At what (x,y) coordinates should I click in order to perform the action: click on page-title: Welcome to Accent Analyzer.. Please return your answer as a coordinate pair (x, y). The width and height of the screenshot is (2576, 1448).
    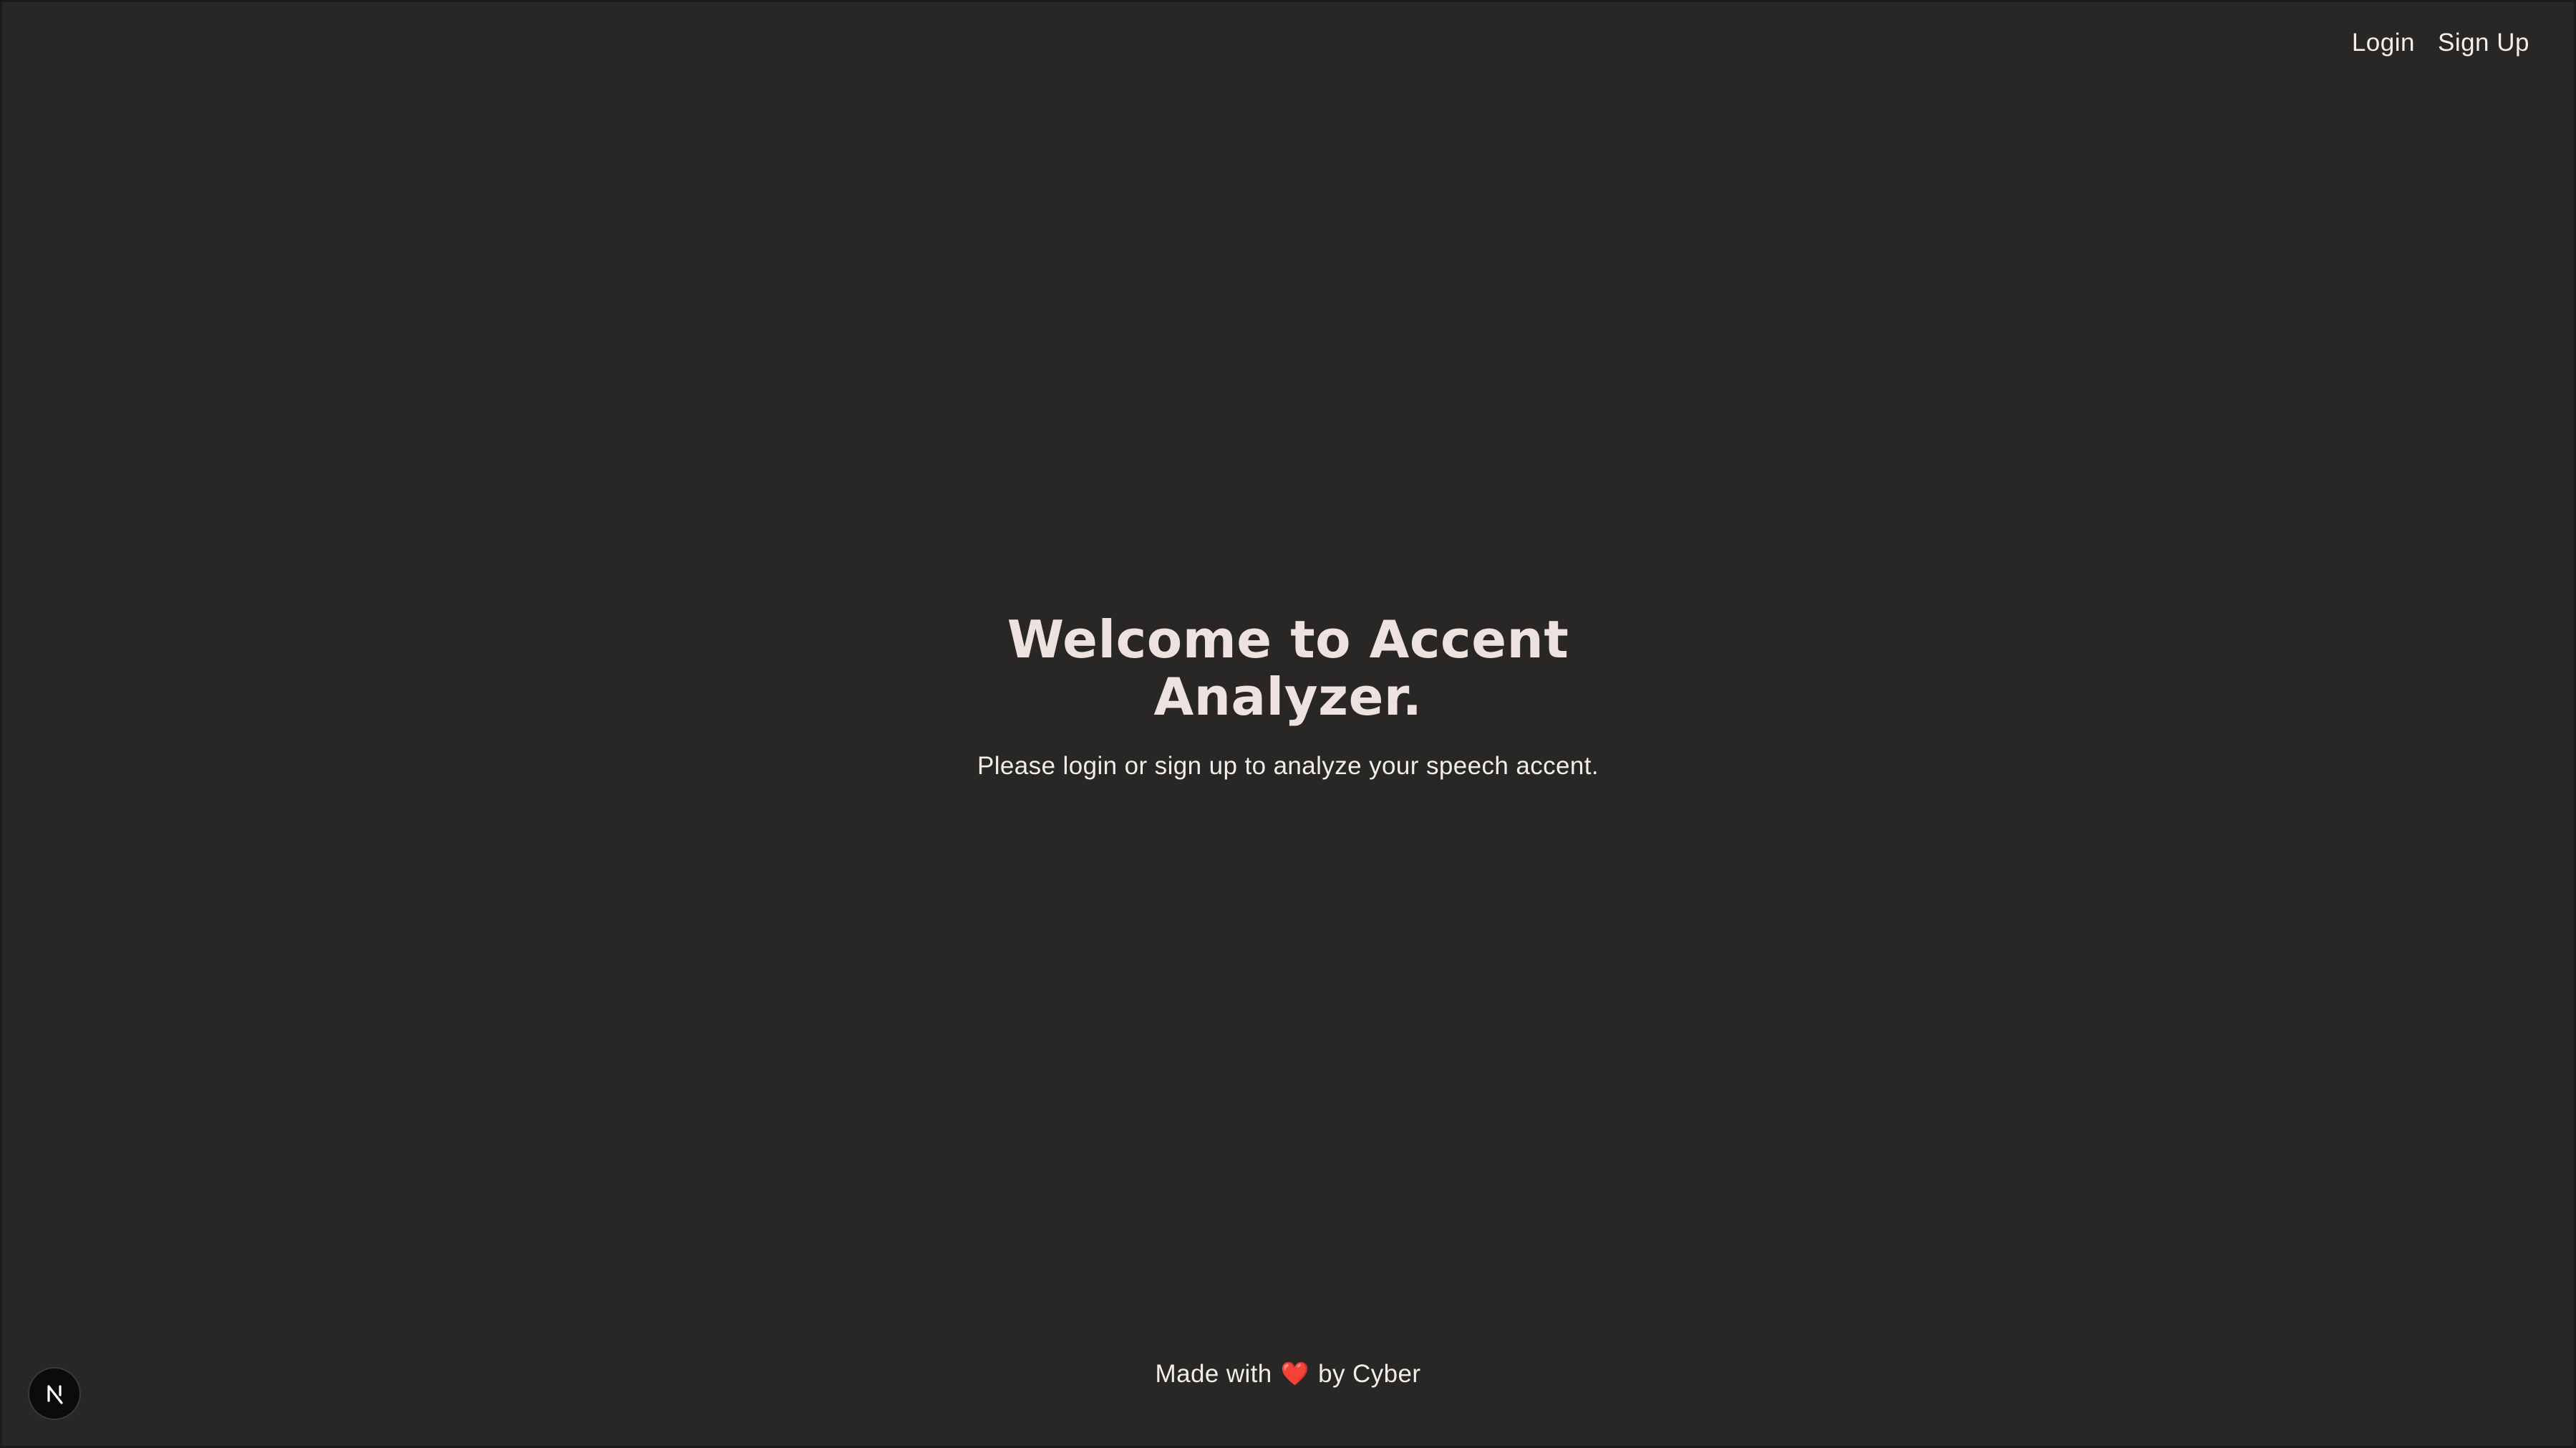
    Looking at the image, I should click on (1288, 668).